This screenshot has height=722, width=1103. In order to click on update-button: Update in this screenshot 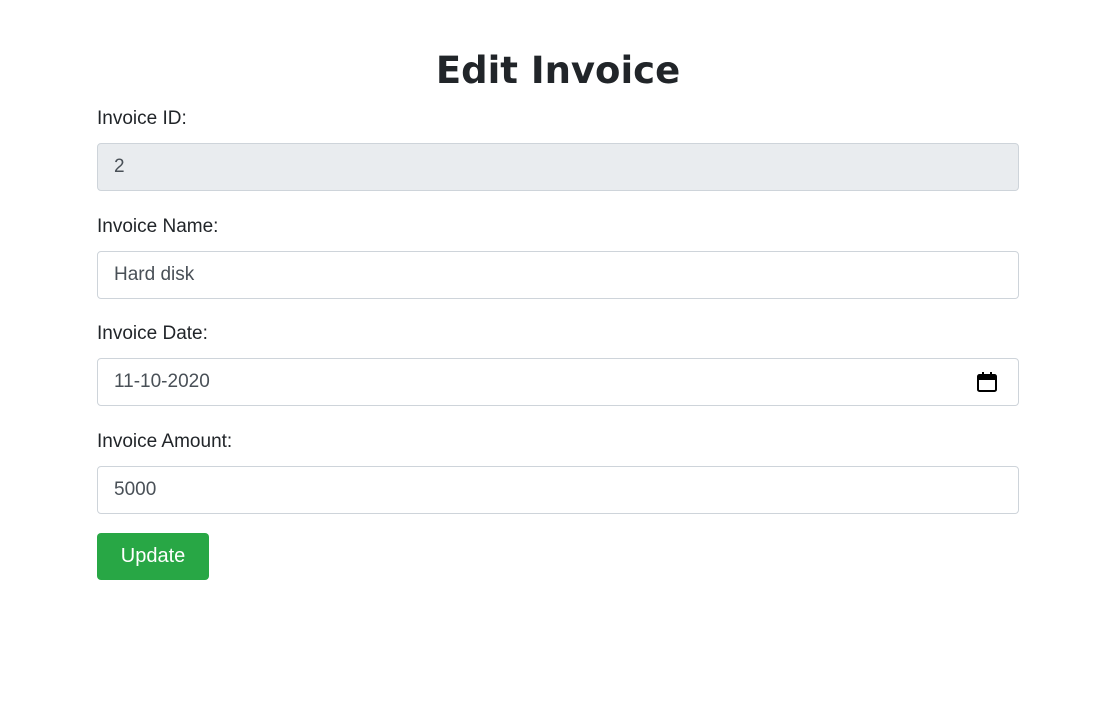, I will do `click(153, 556)`.